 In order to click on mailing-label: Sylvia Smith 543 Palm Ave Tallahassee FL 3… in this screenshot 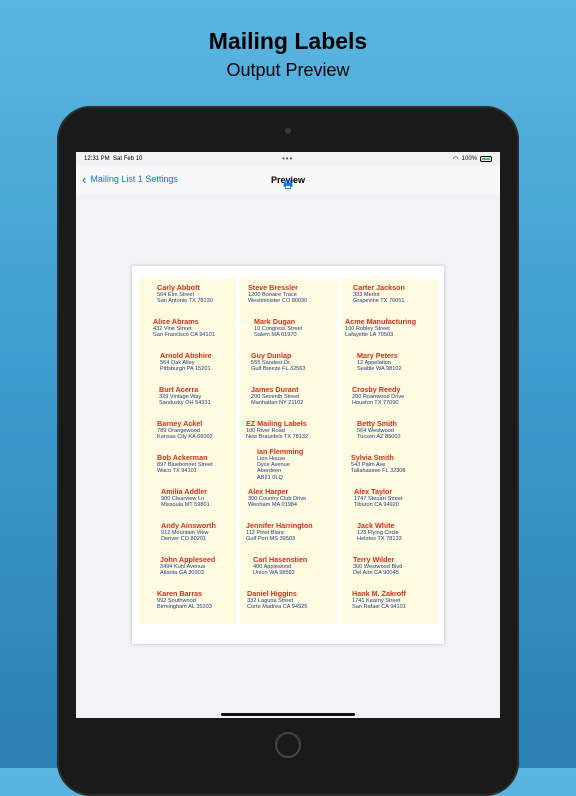, I will do `click(399, 471)`.